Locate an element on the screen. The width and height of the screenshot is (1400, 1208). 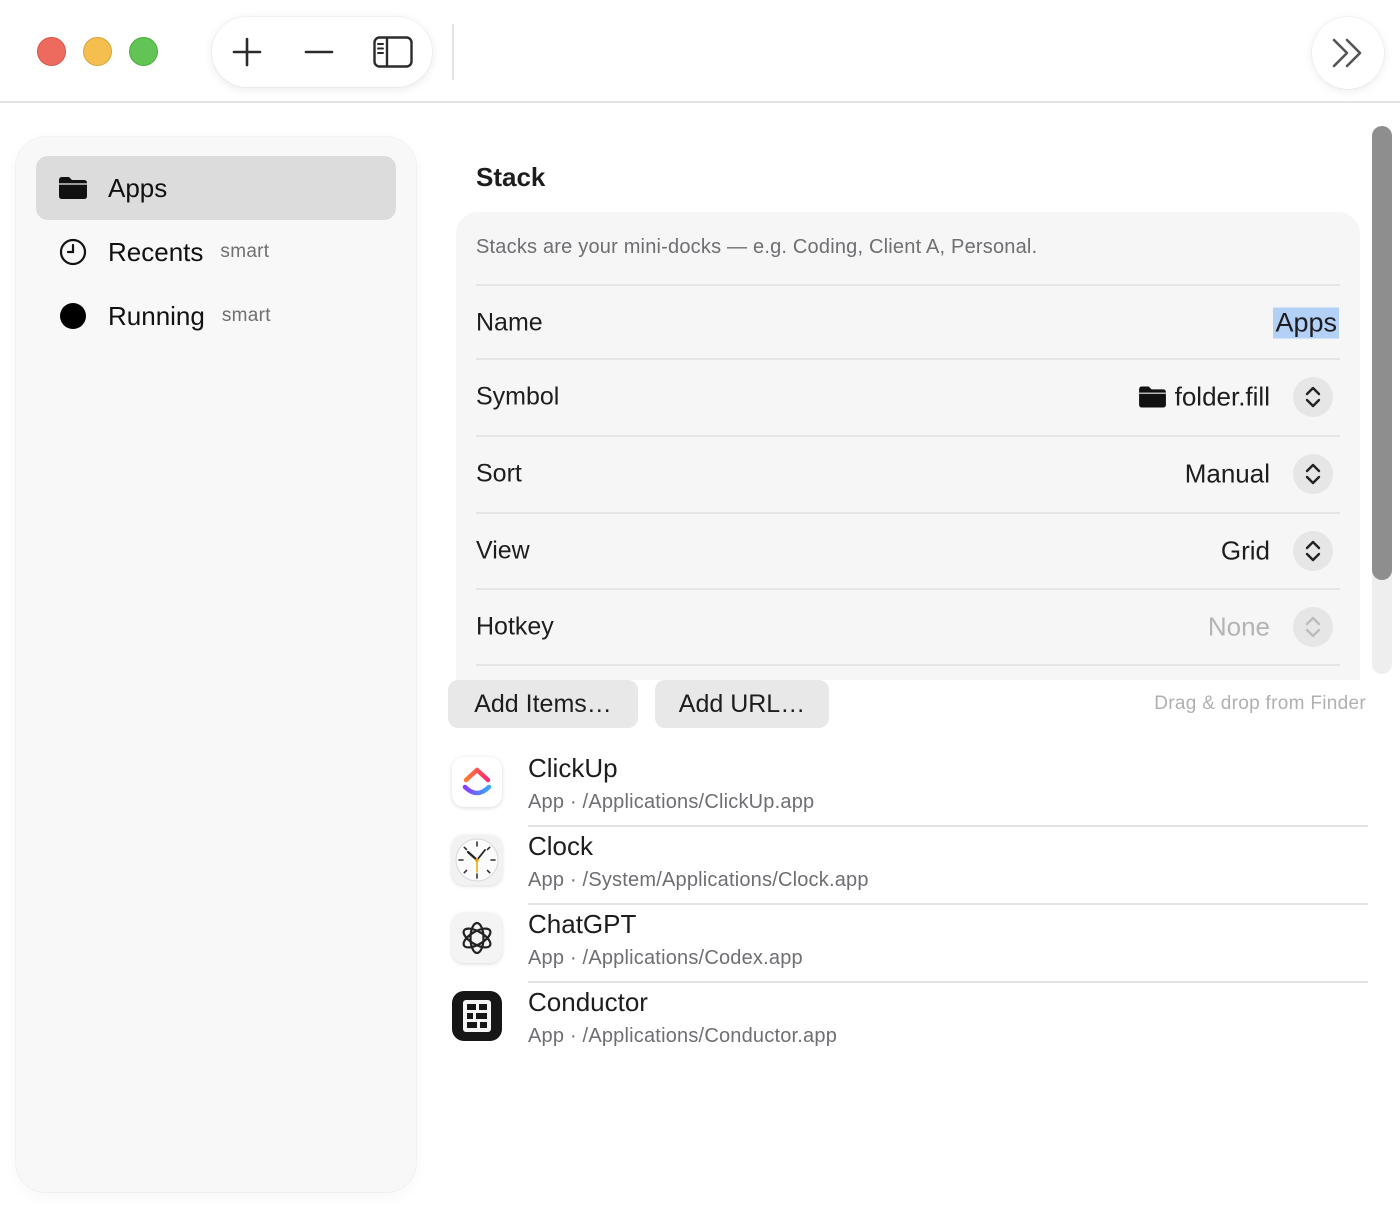
name-field: Apps is located at coordinates (1306, 323).